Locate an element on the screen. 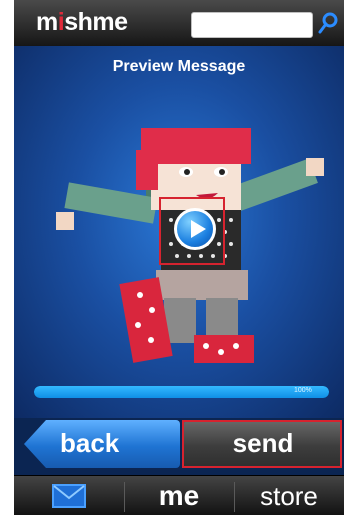 Image resolution: width=345 pixels, height=515 pixels. send-highlight-frame is located at coordinates (262, 444).